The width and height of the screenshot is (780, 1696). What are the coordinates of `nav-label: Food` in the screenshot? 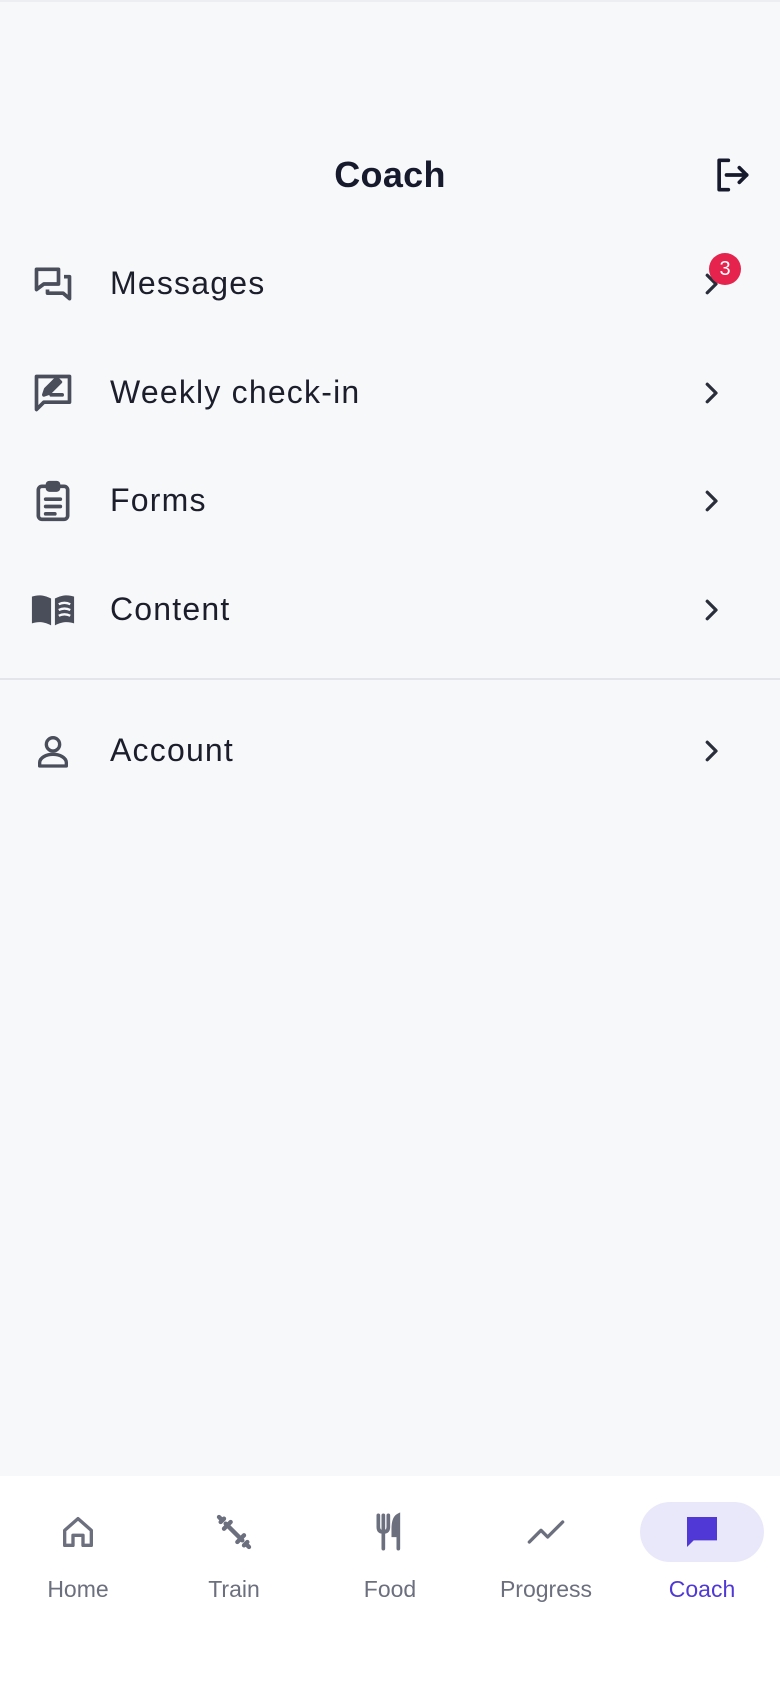 It's located at (390, 1589).